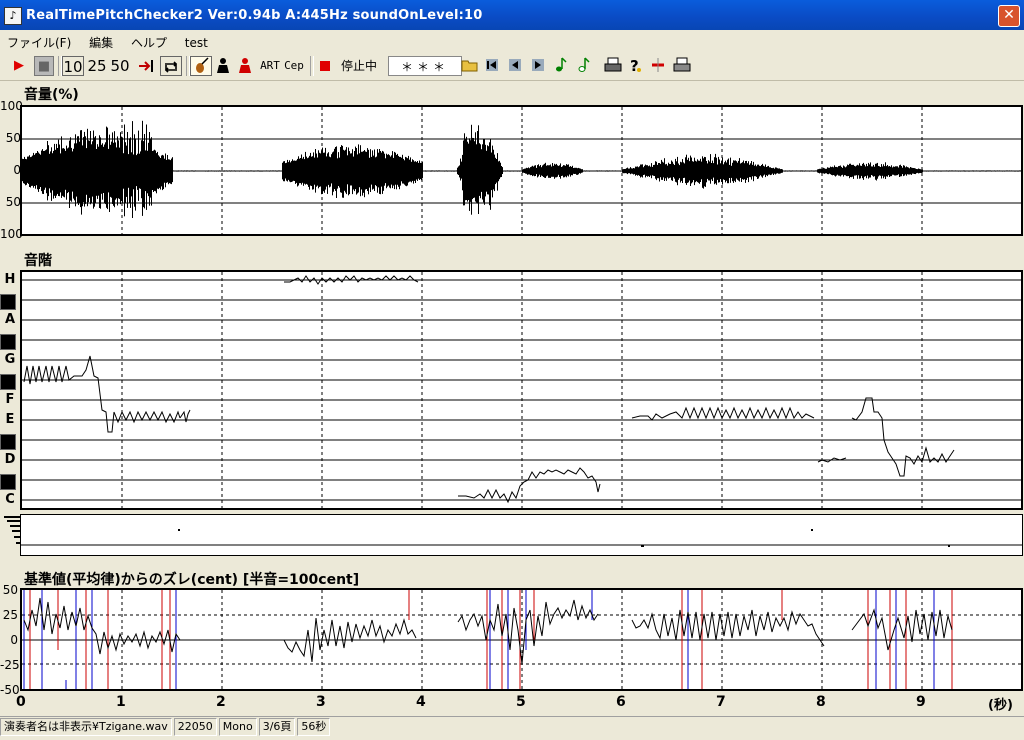 The width and height of the screenshot is (1024, 740). I want to click on stop-button: ■, so click(44, 66).